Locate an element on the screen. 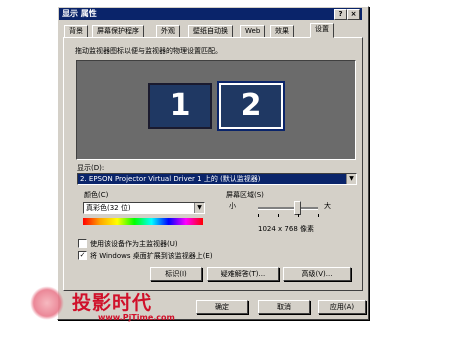 Image resolution: width=450 pixels, height=338 pixels. monitor-1-icon: 1 is located at coordinates (180, 106).